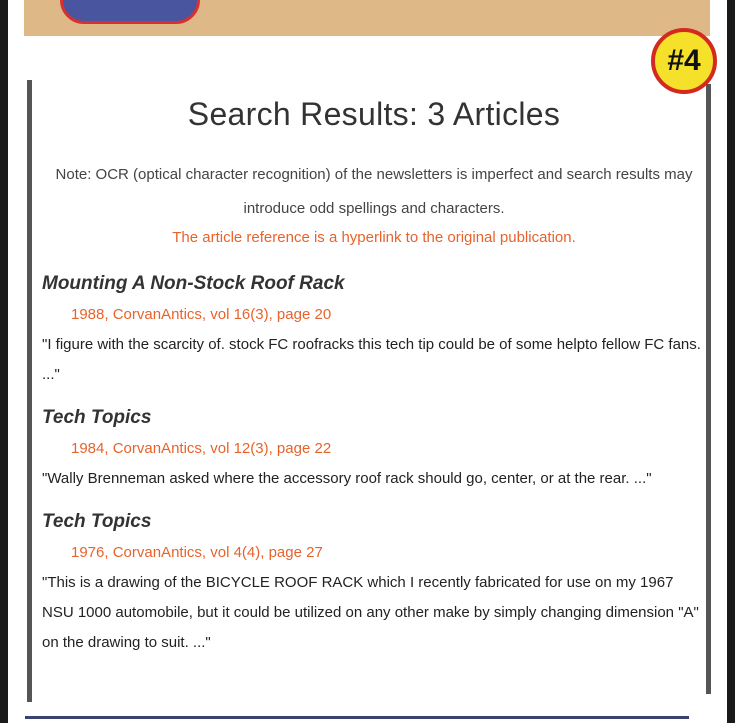 Image resolution: width=735 pixels, height=723 pixels. Describe the element at coordinates (708, 389) in the screenshot. I see `right-border-bar` at that location.